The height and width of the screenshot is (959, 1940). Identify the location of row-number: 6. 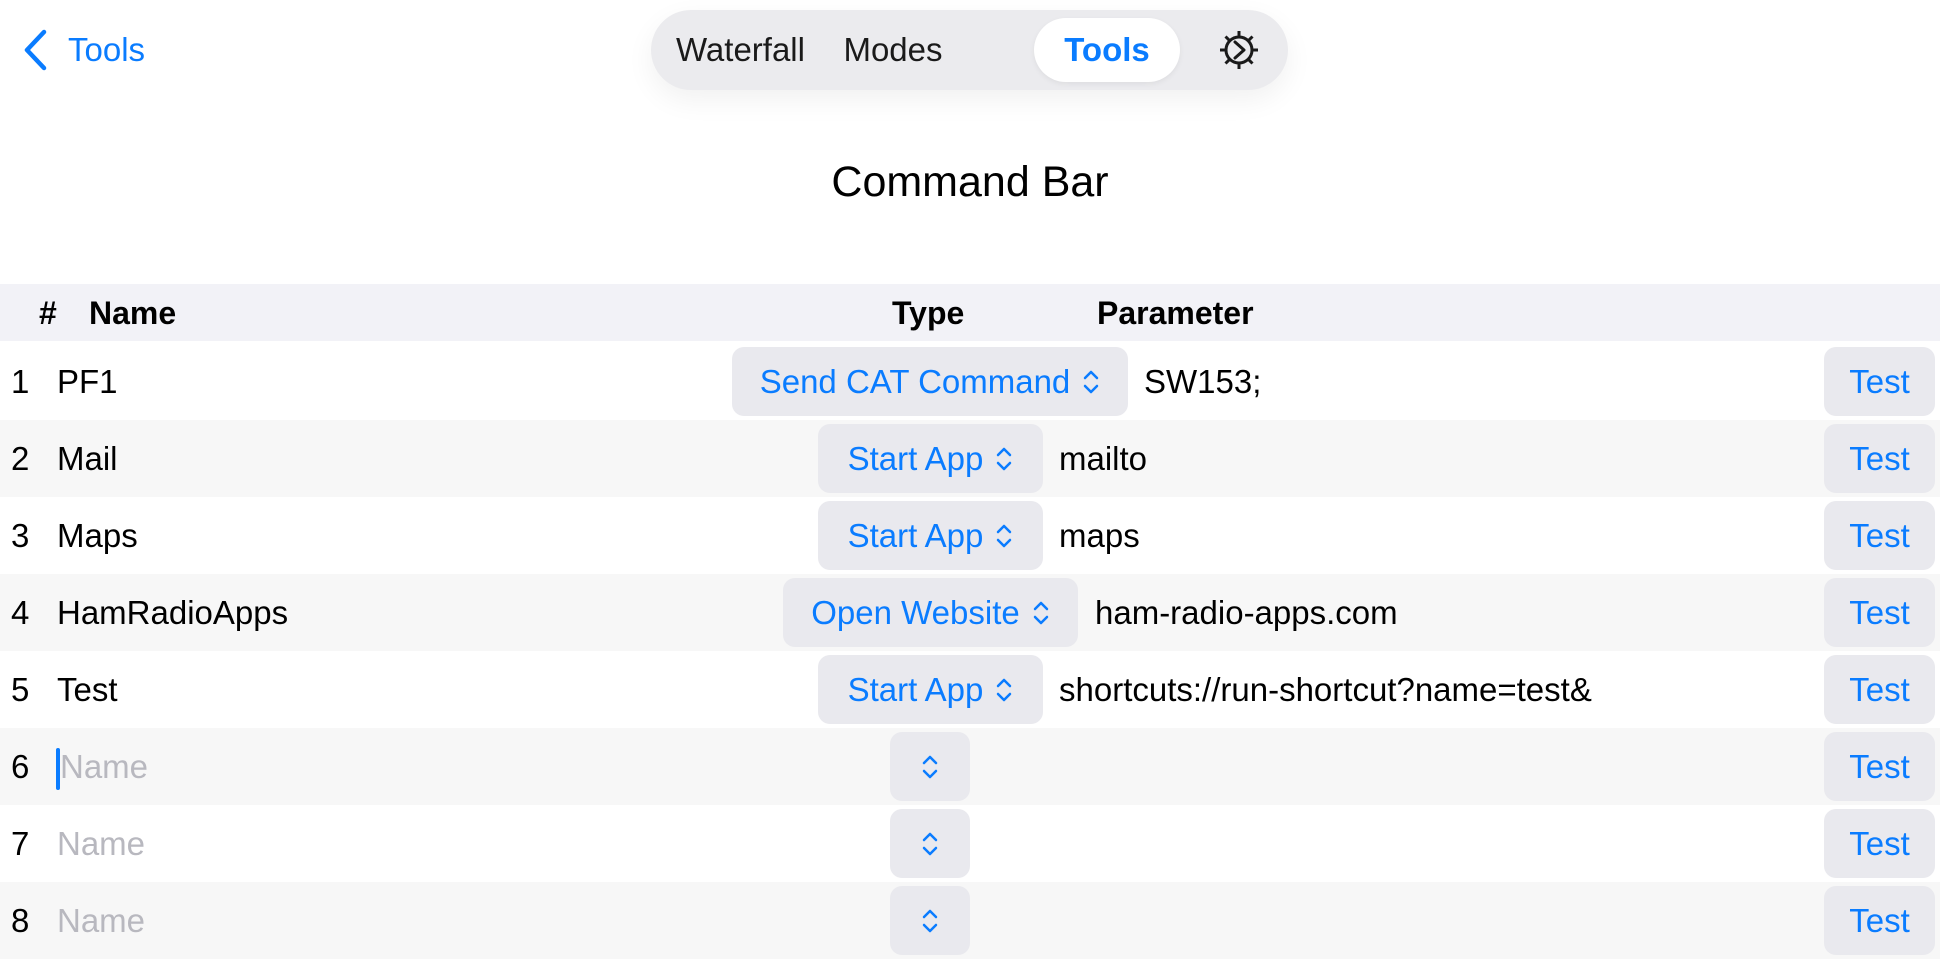
(20, 766).